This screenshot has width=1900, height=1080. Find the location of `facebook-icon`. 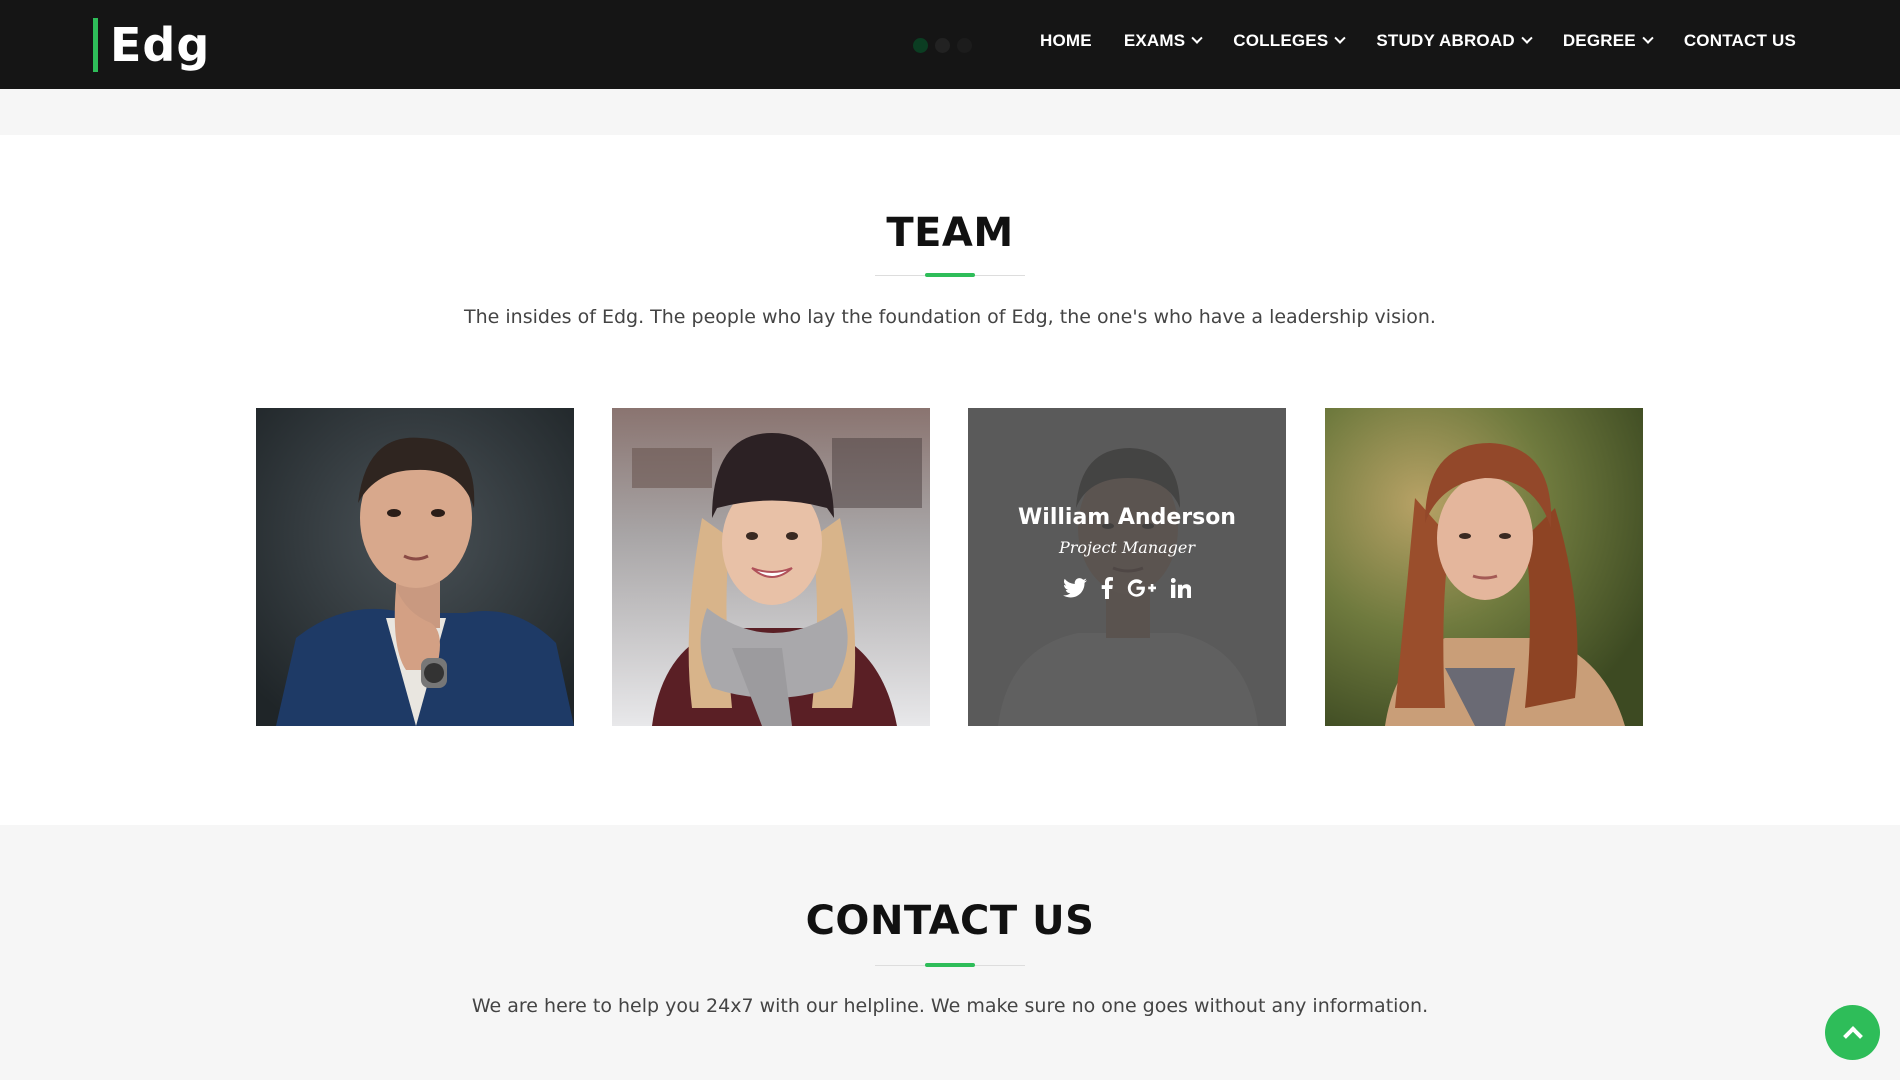

facebook-icon is located at coordinates (1107, 588).